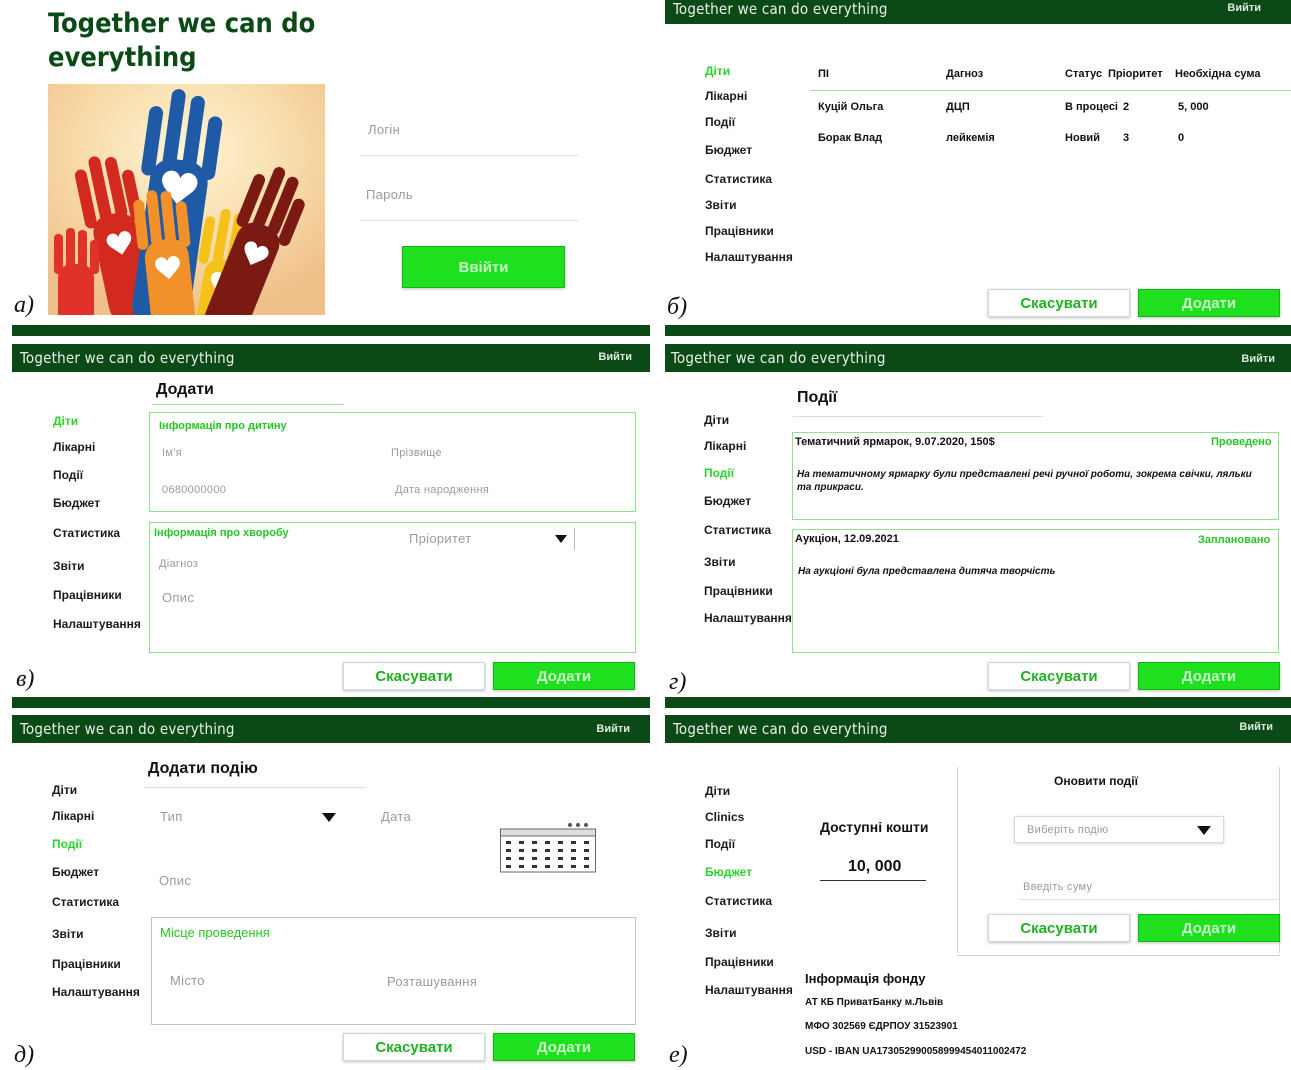  What do you see at coordinates (172, 453) in the screenshot?
I see `first-name-input: Ім'я` at bounding box center [172, 453].